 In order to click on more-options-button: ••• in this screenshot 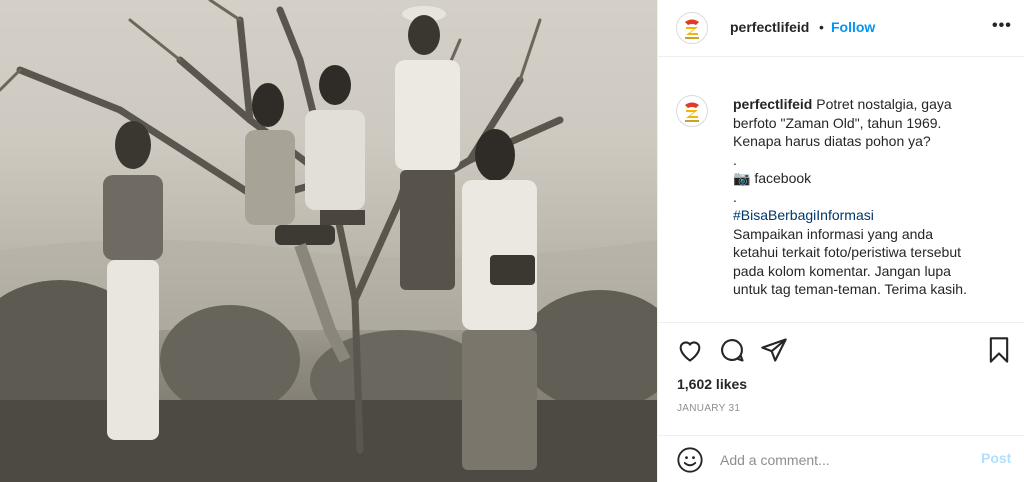, I will do `click(1002, 26)`.